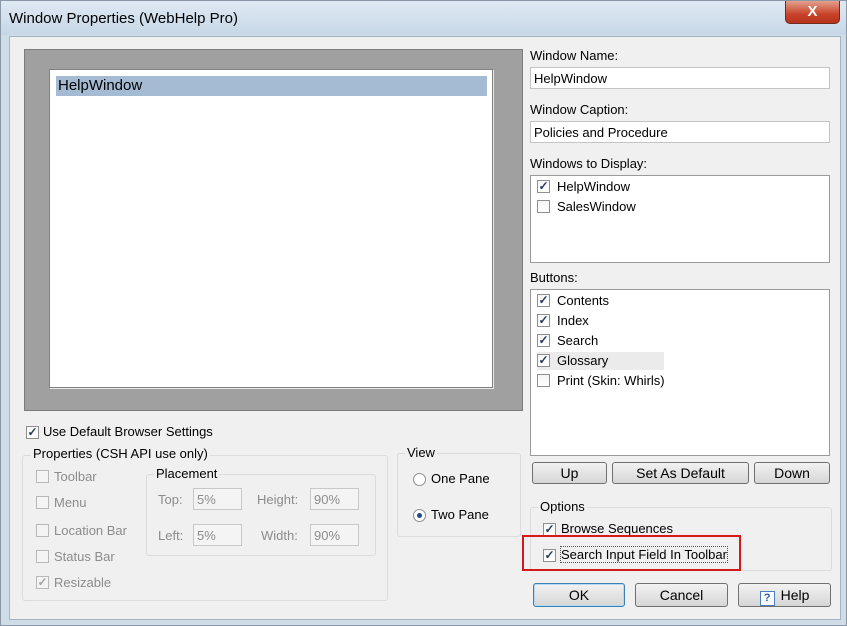 The width and height of the screenshot is (847, 626). I want to click on list-item-label: HelpWindow, so click(593, 186).